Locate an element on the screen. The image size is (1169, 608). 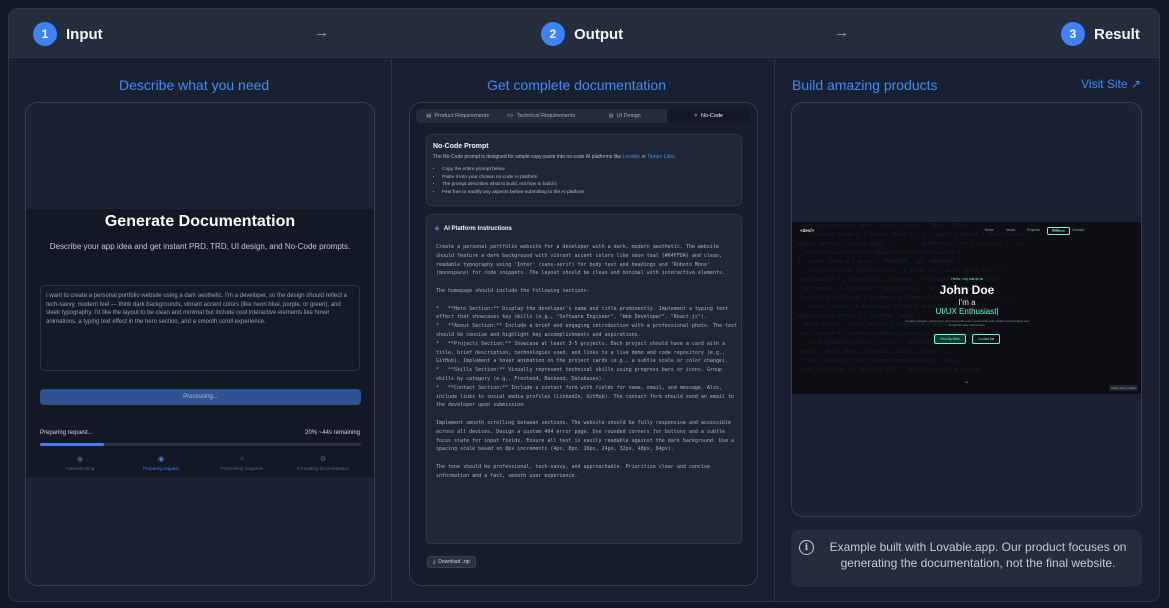
phase-preparing: ◉ Preparing request is located at coordinates (161, 463).